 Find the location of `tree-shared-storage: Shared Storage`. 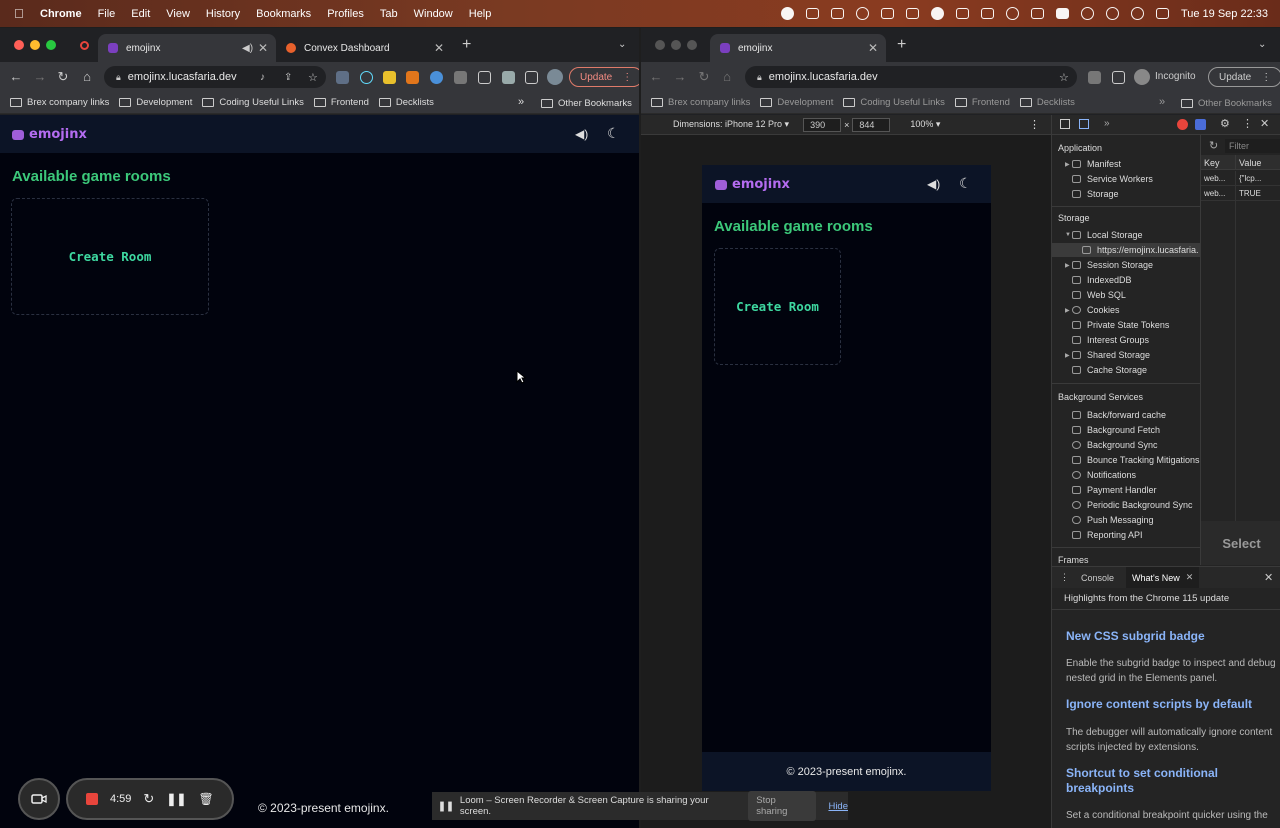

tree-shared-storage: Shared Storage is located at coordinates (1111, 355).